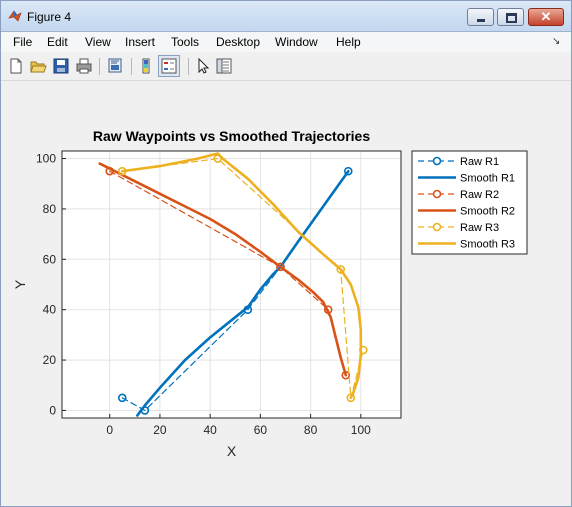 This screenshot has height=507, width=572. What do you see at coordinates (224, 66) in the screenshot?
I see `property-inspector-icon` at bounding box center [224, 66].